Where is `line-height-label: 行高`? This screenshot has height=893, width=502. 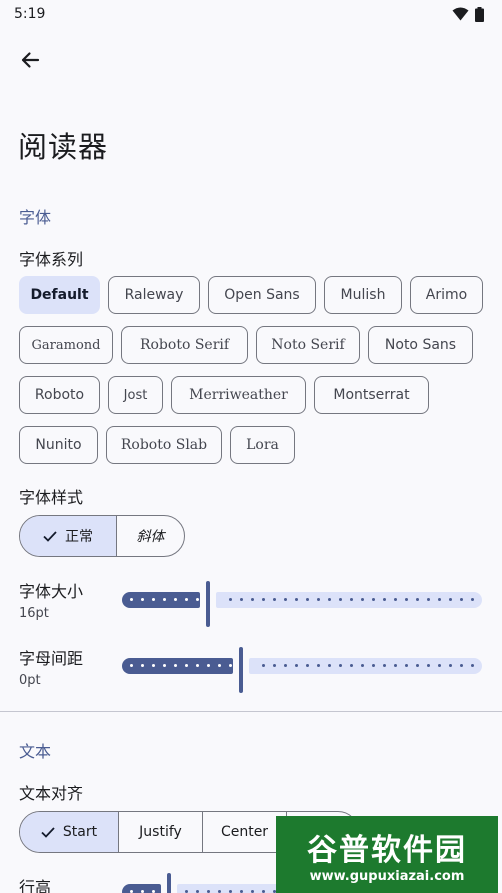
line-height-label: 行高 is located at coordinates (35, 885).